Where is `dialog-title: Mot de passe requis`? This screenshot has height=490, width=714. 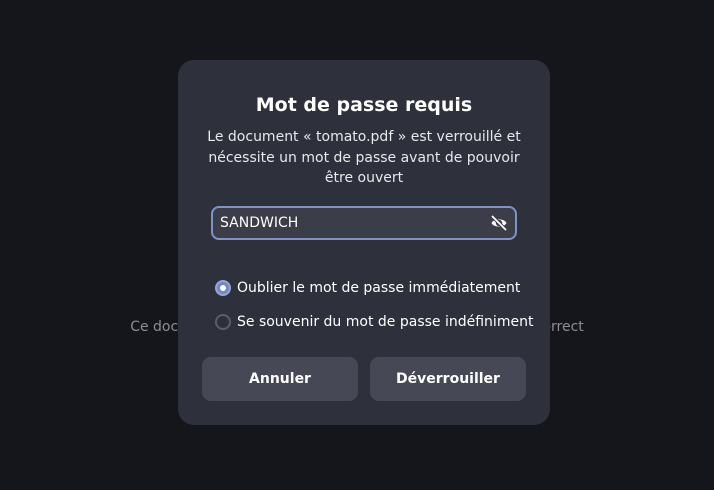
dialog-title: Mot de passe requis is located at coordinates (364, 105).